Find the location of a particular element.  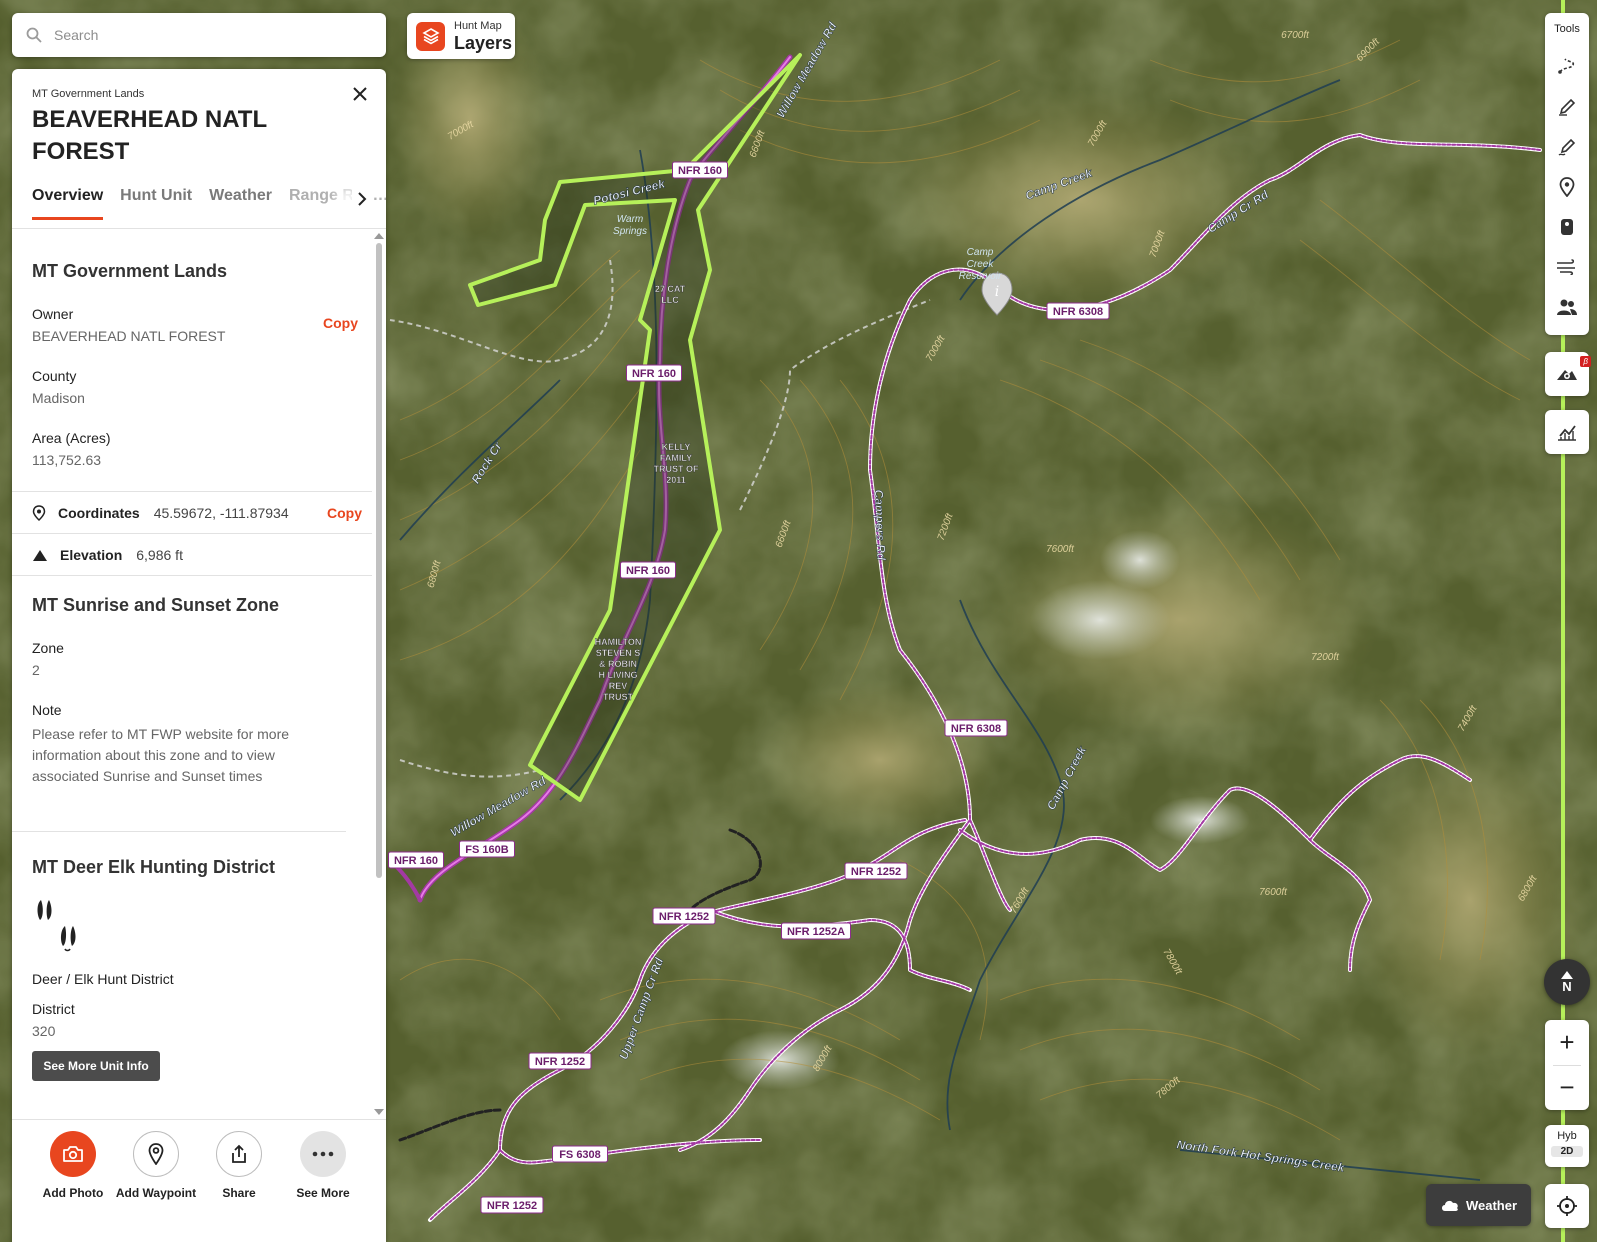

road-label: NFR 1252 is located at coordinates (684, 916).